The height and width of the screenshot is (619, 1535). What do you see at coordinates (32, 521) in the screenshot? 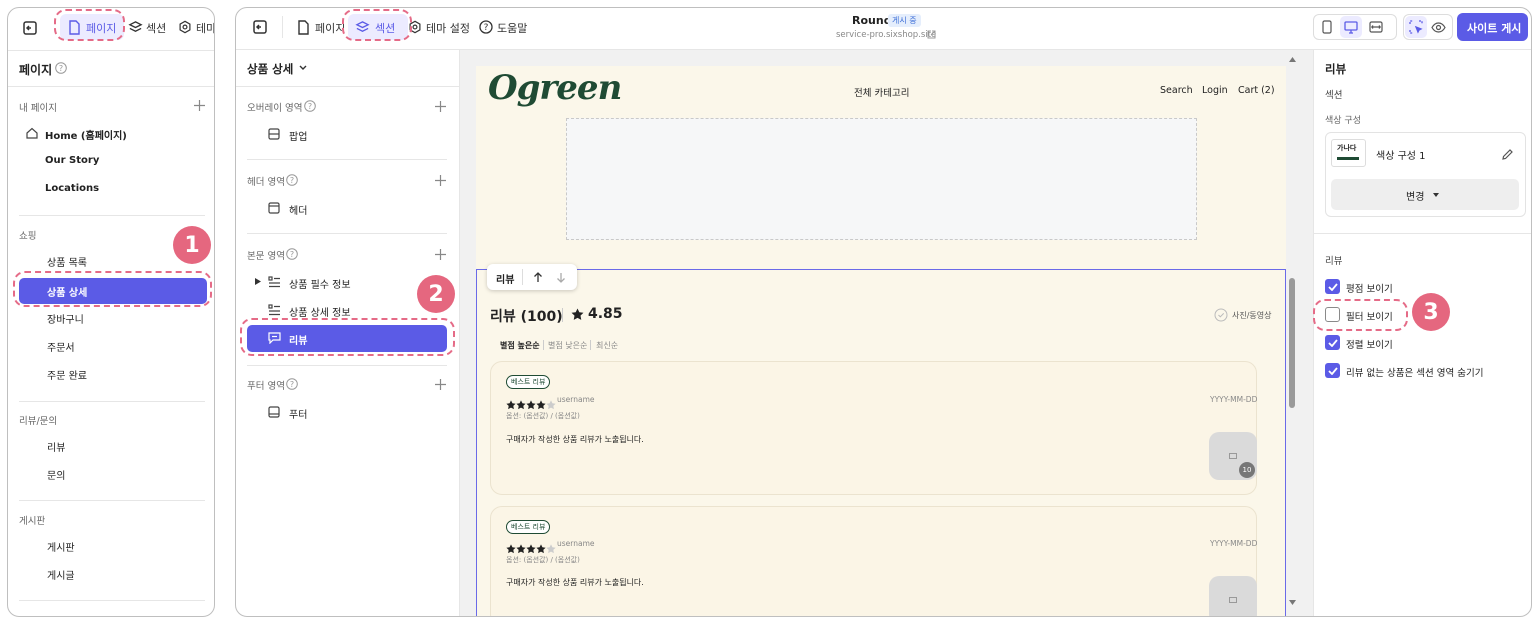
I see `board-heading: 게시판` at bounding box center [32, 521].